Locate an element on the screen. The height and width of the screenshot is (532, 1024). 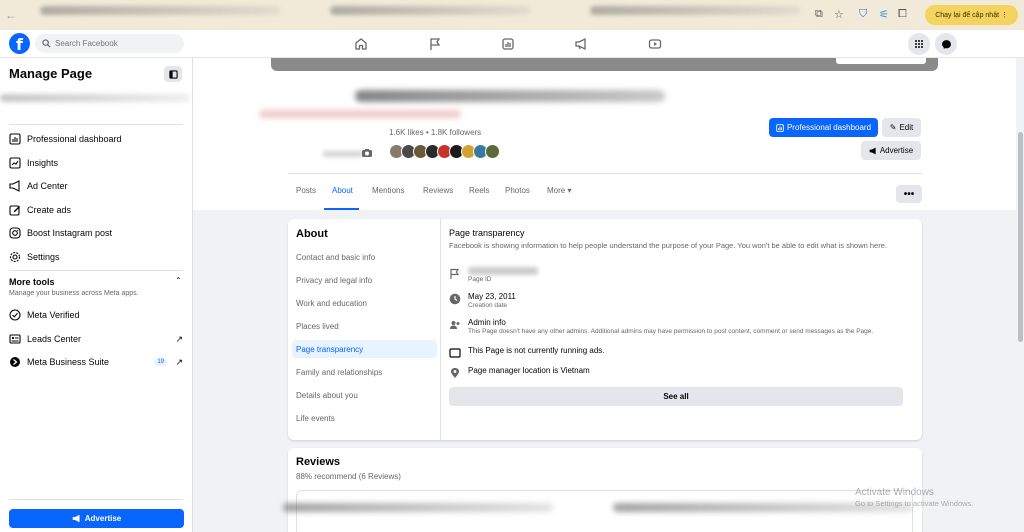
sidebar-item-leads-center: Leads Center ↗ is located at coordinates (97, 339).